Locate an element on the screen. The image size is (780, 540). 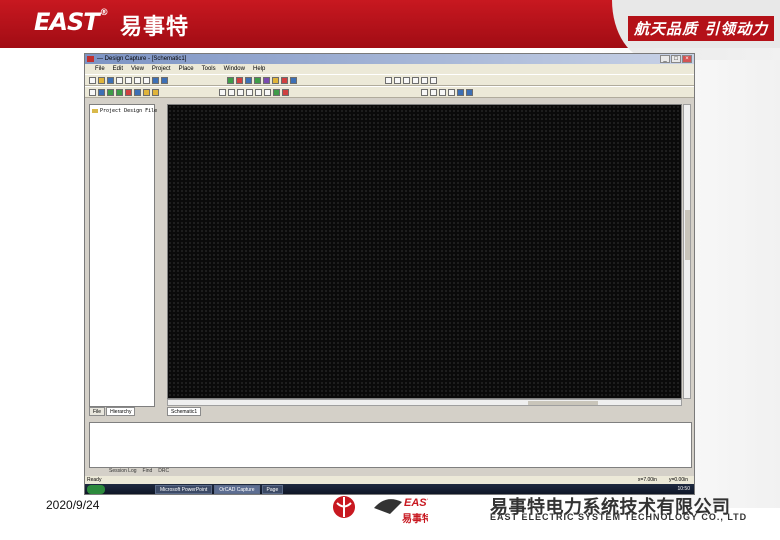
place-power-icon is located at coordinates (146, 92).